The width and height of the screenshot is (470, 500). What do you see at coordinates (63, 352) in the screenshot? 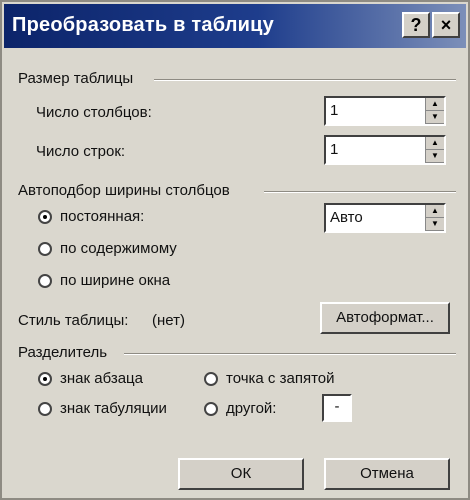
I see `separator-group-label: Разделитель` at bounding box center [63, 352].